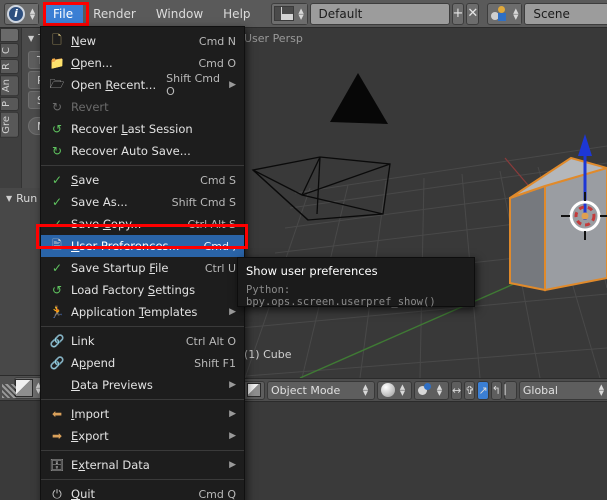 The image size is (607, 500). What do you see at coordinates (132, 129) in the screenshot?
I see `menu-item-label: Recover Last Session` at bounding box center [132, 129].